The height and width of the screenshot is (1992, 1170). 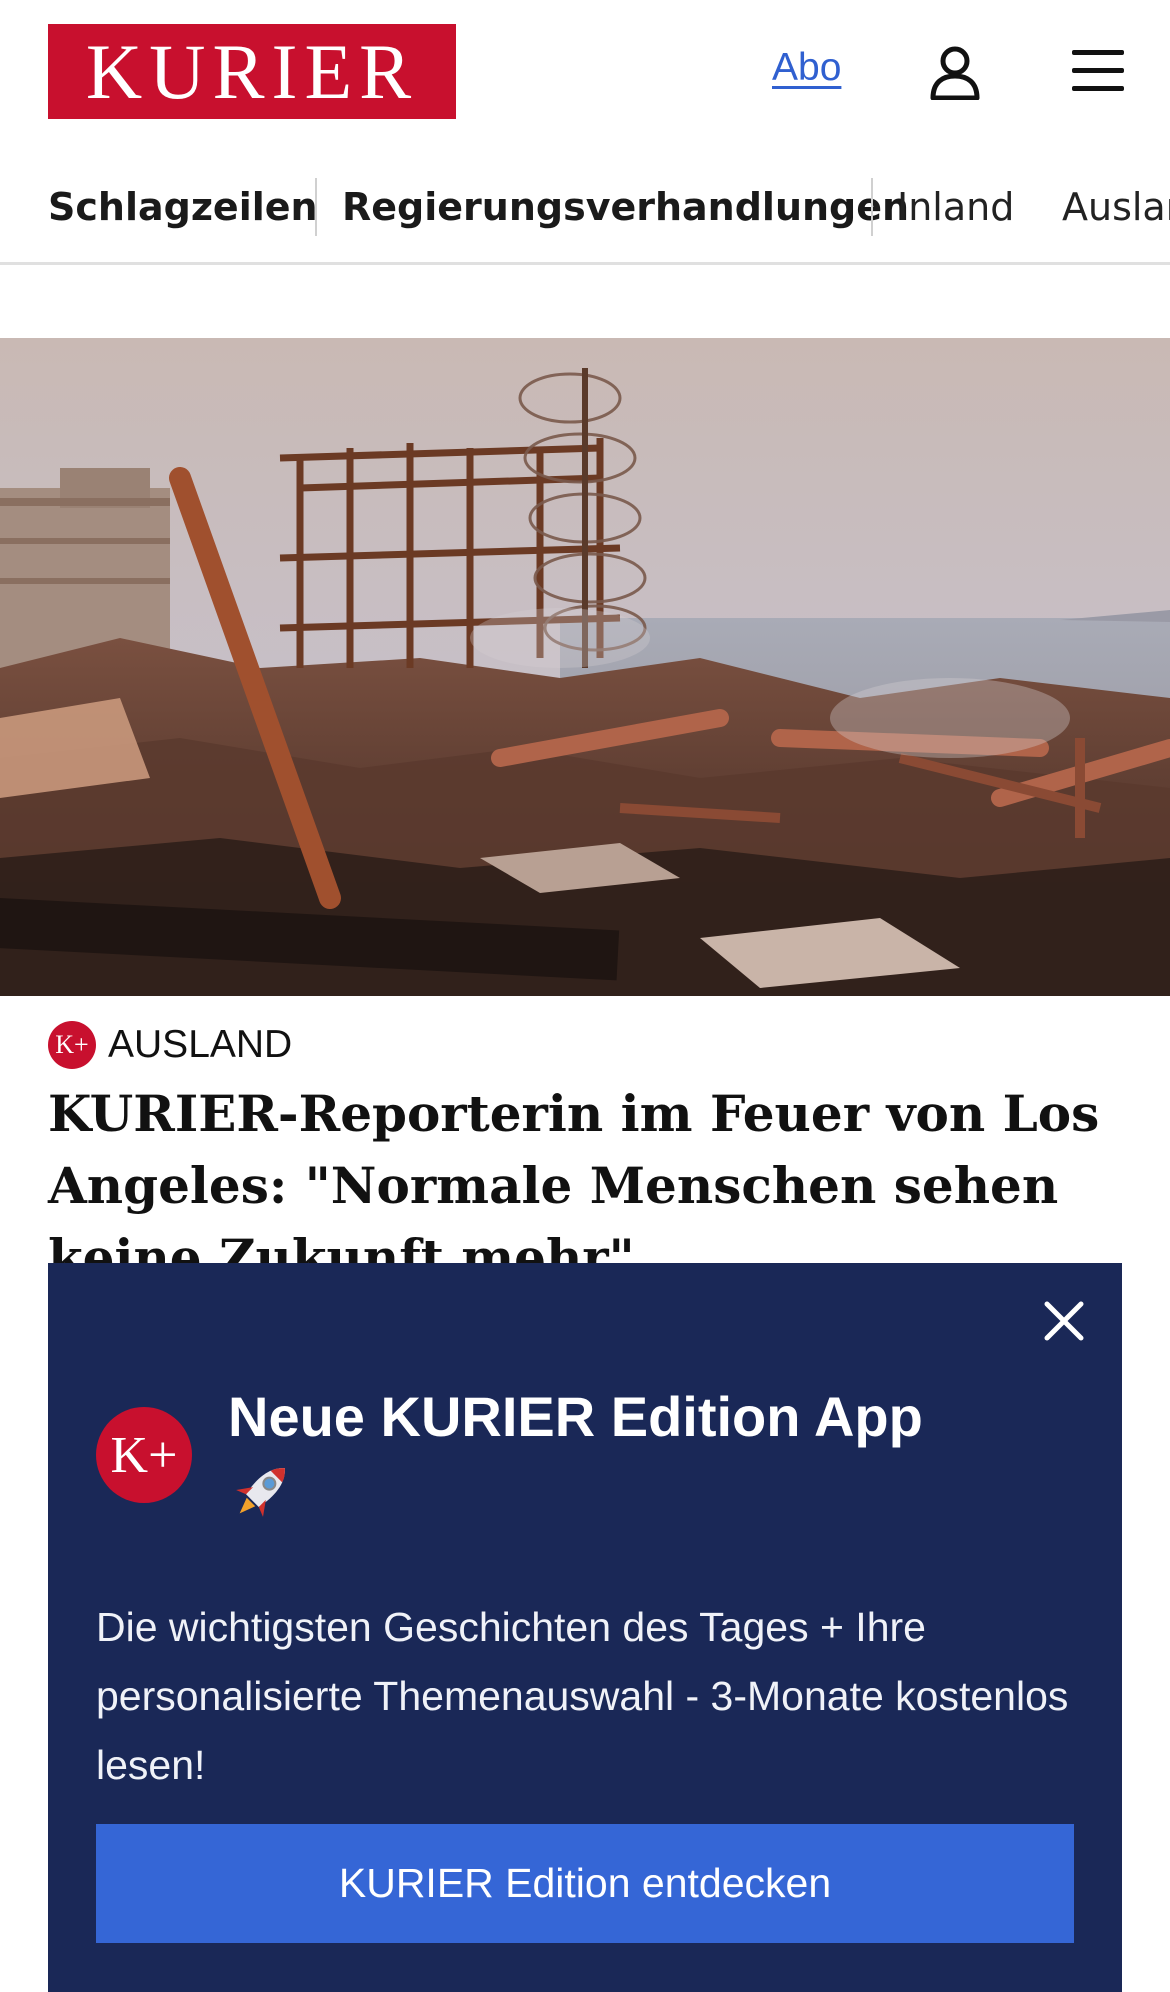 I want to click on article-category: K+ AUSLAND, so click(x=170, y=1045).